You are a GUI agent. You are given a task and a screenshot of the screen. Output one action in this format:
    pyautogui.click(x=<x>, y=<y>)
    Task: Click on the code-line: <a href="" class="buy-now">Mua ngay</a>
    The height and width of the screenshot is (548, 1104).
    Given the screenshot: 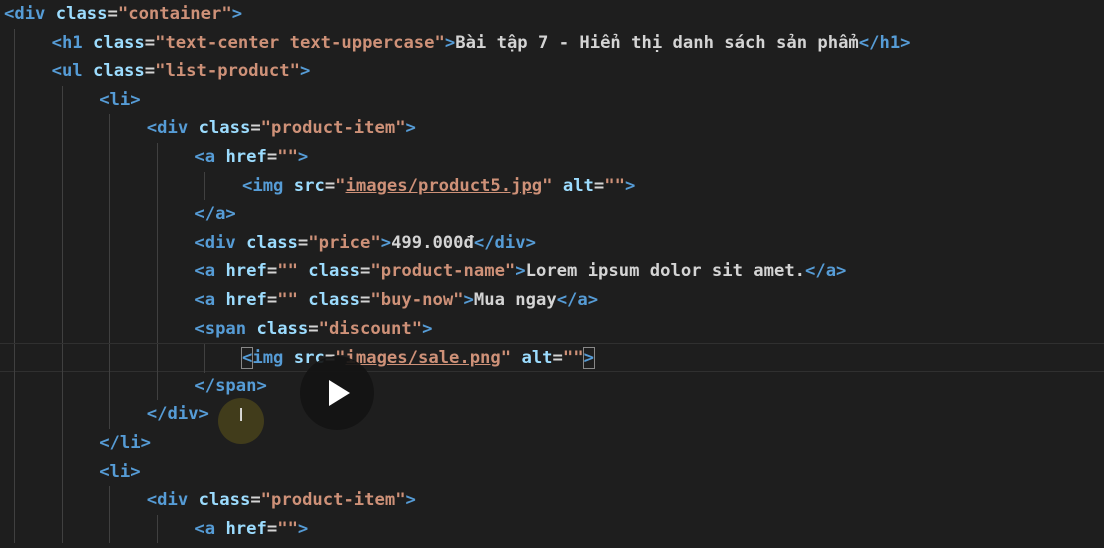 What is the action you would take?
    pyautogui.click(x=552, y=300)
    